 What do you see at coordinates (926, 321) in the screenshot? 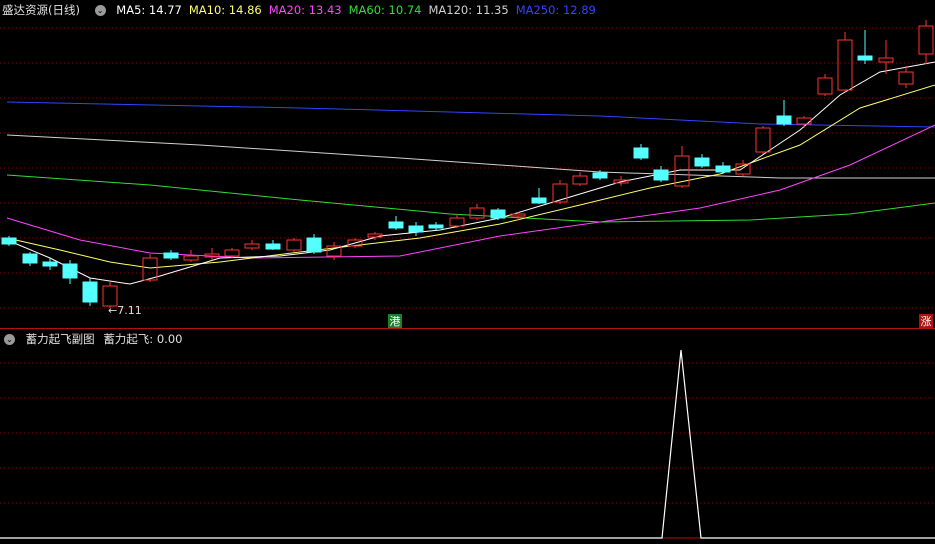
I see `zhang-marker: 涨` at bounding box center [926, 321].